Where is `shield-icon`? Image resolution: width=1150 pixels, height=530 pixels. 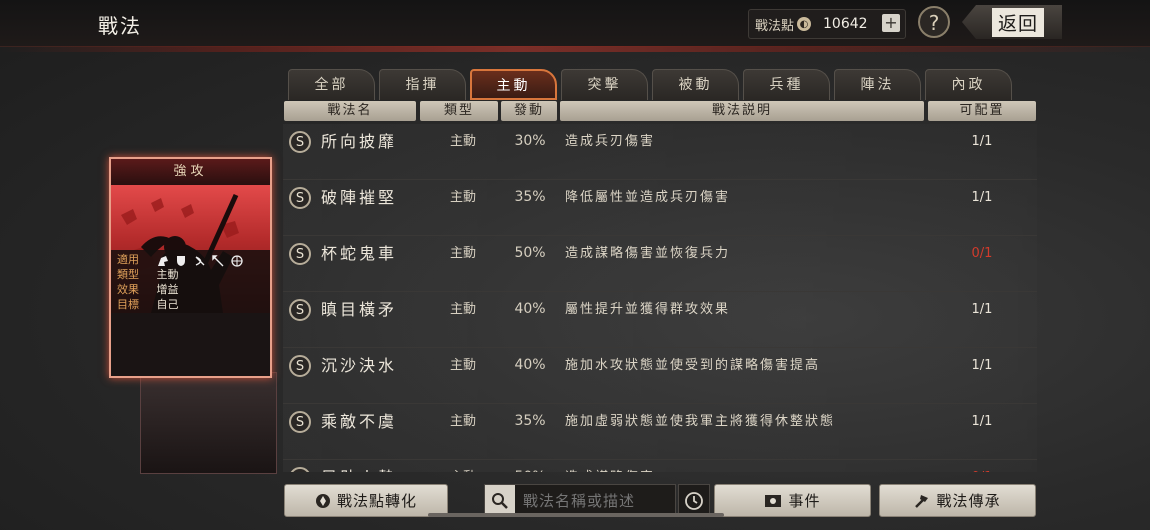 shield-icon is located at coordinates (181, 260).